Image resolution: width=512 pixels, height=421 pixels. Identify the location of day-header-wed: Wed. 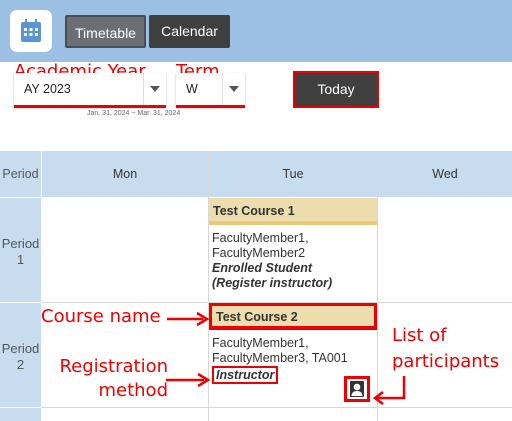
(445, 174).